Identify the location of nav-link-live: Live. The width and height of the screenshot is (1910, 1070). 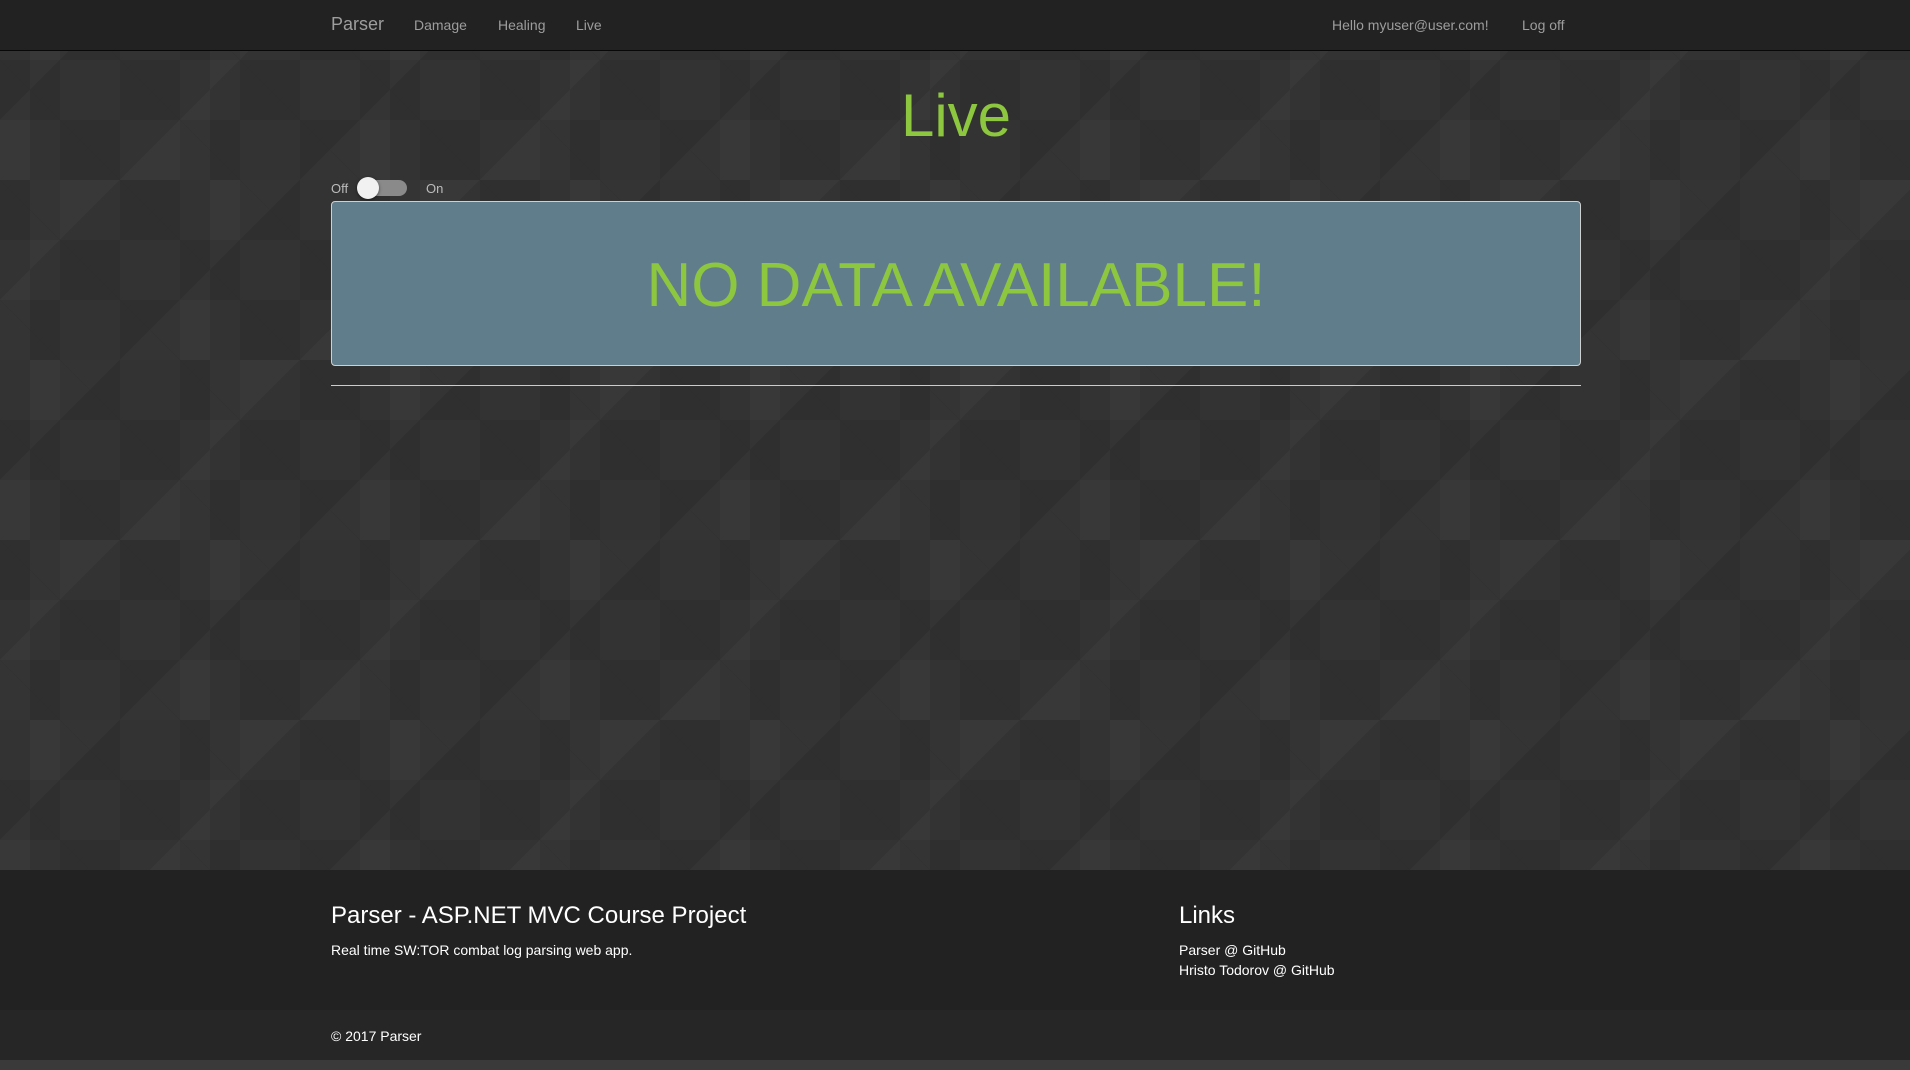
(589, 25).